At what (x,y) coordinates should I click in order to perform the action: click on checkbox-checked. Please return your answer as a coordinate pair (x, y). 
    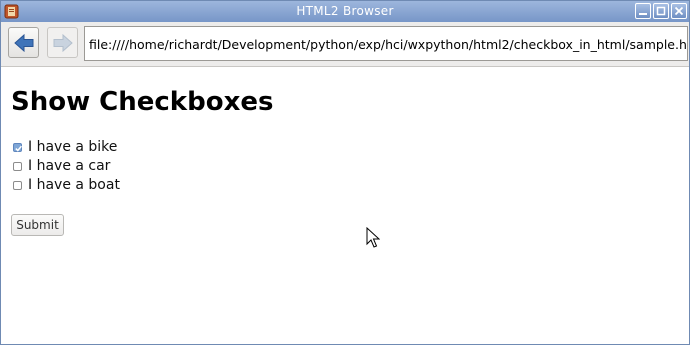
    Looking at the image, I should click on (17, 147).